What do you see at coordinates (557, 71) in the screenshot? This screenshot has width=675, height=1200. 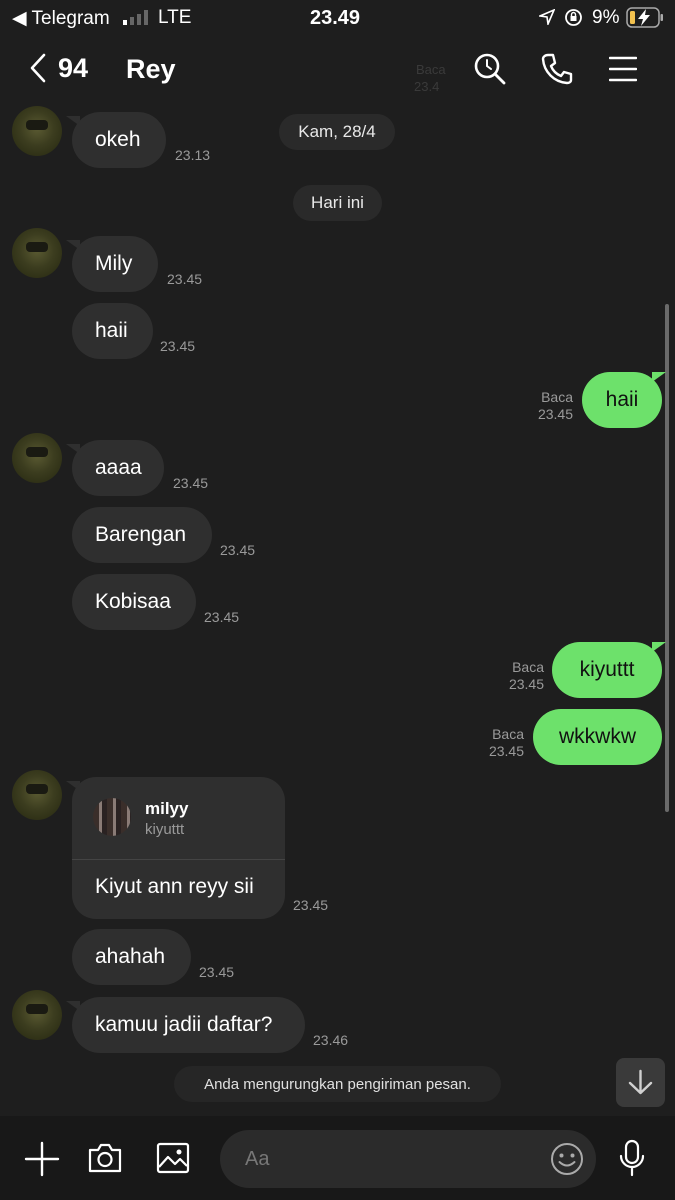 I see `phone-icon` at bounding box center [557, 71].